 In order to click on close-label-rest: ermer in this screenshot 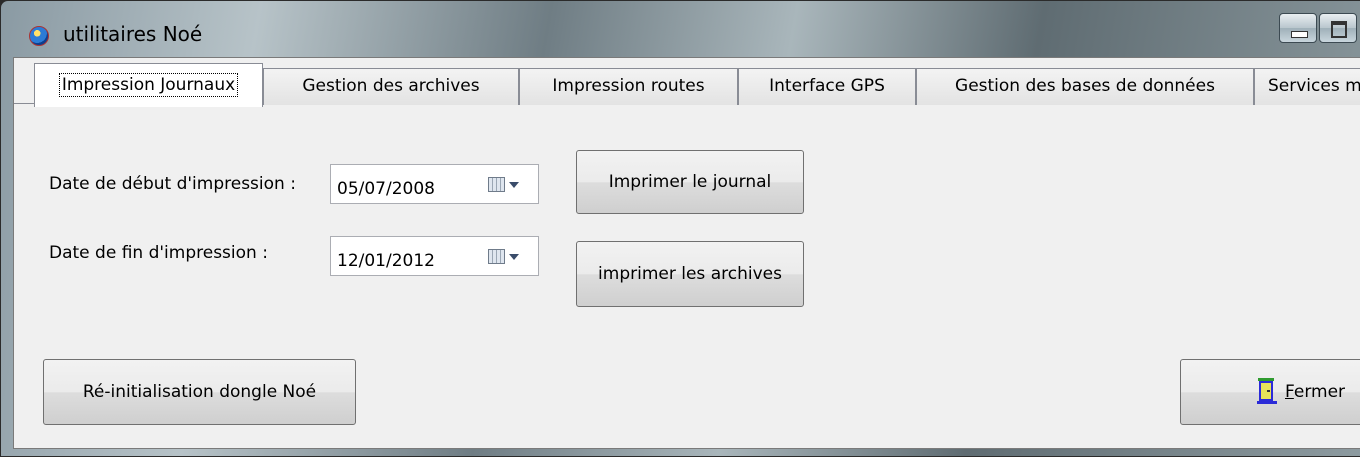, I will do `click(1319, 392)`.